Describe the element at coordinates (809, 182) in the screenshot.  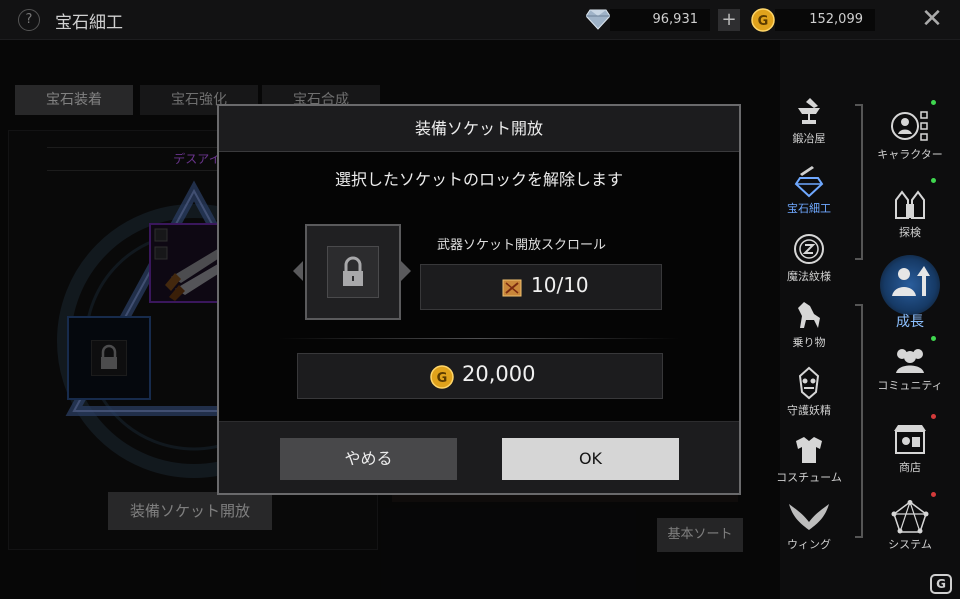
I see `gem-icon` at that location.